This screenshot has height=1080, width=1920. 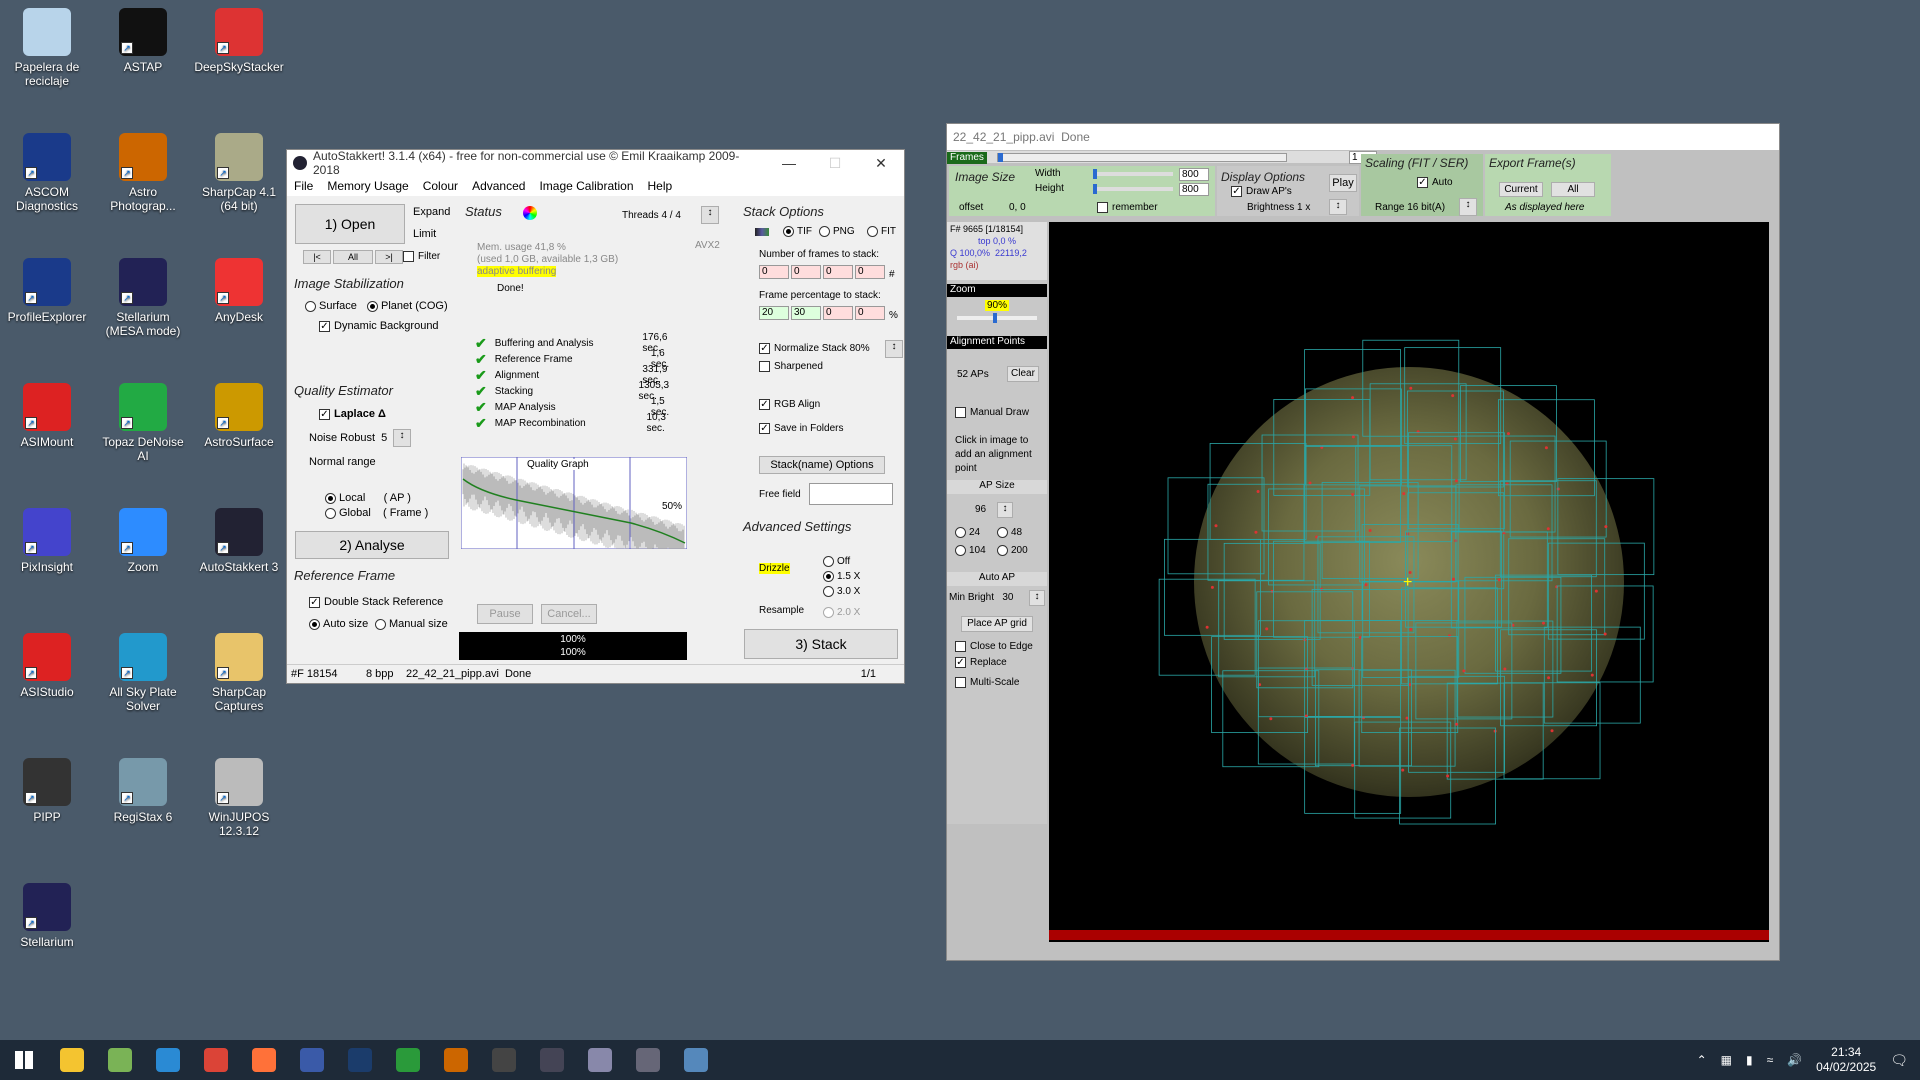 What do you see at coordinates (47, 666) in the screenshot?
I see `desktop-icon: ↗ ASIStudio` at bounding box center [47, 666].